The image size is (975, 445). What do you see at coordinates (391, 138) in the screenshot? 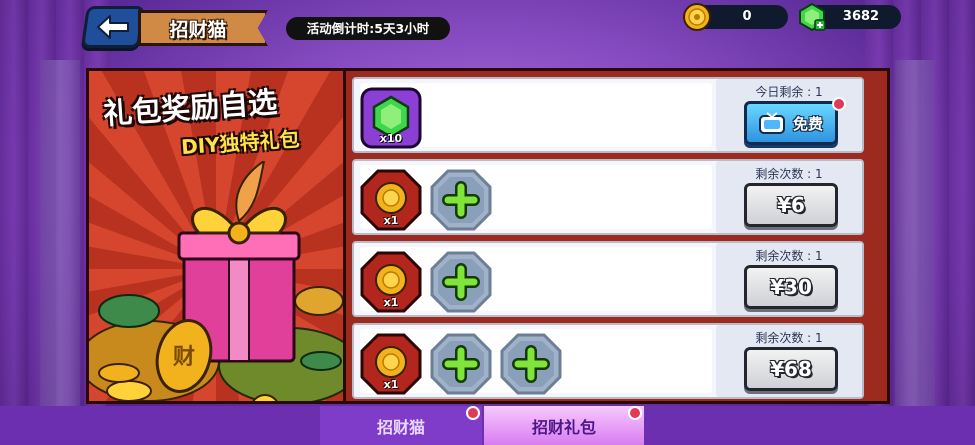
I see `item-quantity: x10` at bounding box center [391, 138].